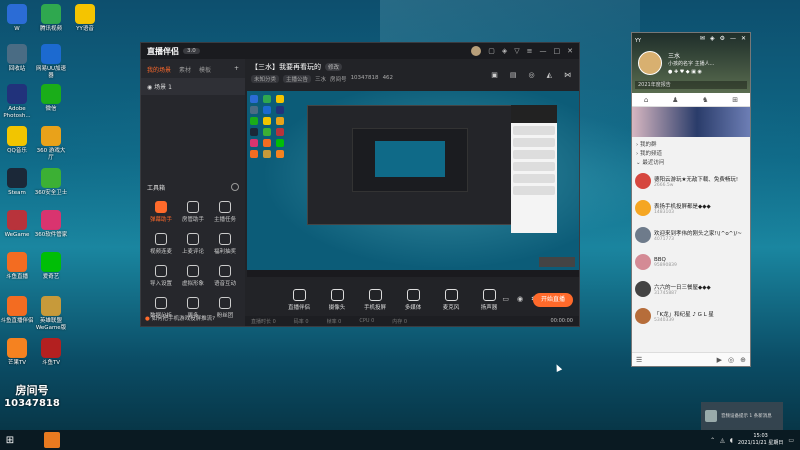 The image size is (800, 450). Describe the element at coordinates (185, 69) in the screenshot. I see `tab-assets: 素材` at that location.